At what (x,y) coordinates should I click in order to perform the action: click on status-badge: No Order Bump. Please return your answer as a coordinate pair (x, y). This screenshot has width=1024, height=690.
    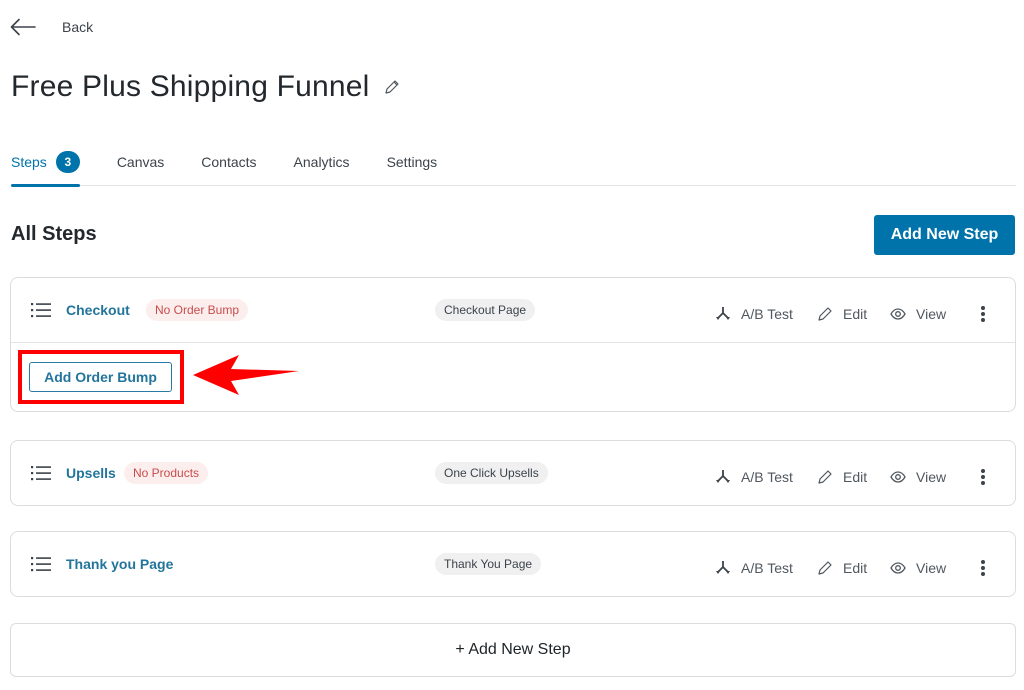
    Looking at the image, I should click on (197, 310).